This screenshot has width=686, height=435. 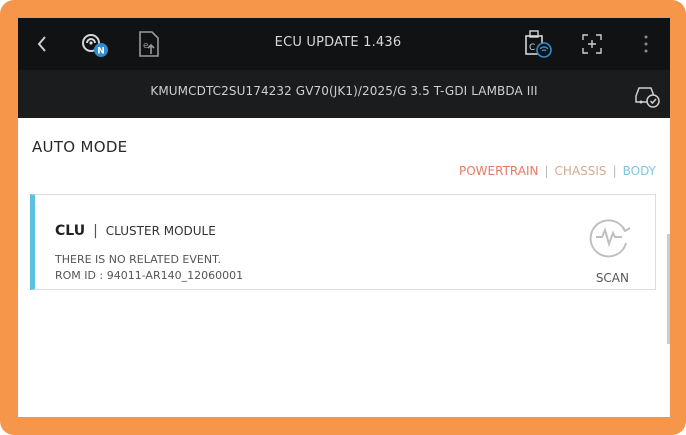 I want to click on filter-powertrain: POWERTRAIN, so click(x=499, y=171).